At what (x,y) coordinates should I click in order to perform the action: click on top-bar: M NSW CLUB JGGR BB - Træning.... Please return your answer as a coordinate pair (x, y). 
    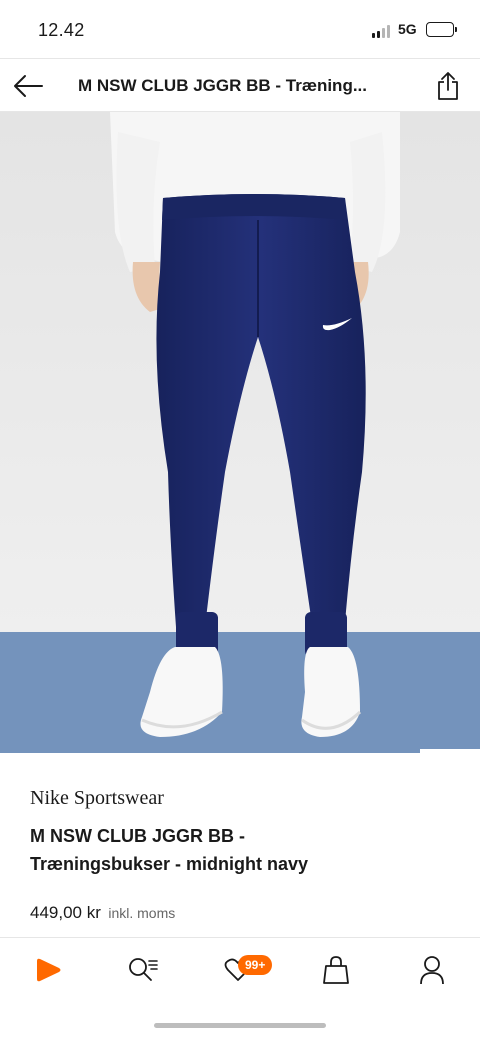
    Looking at the image, I should click on (240, 85).